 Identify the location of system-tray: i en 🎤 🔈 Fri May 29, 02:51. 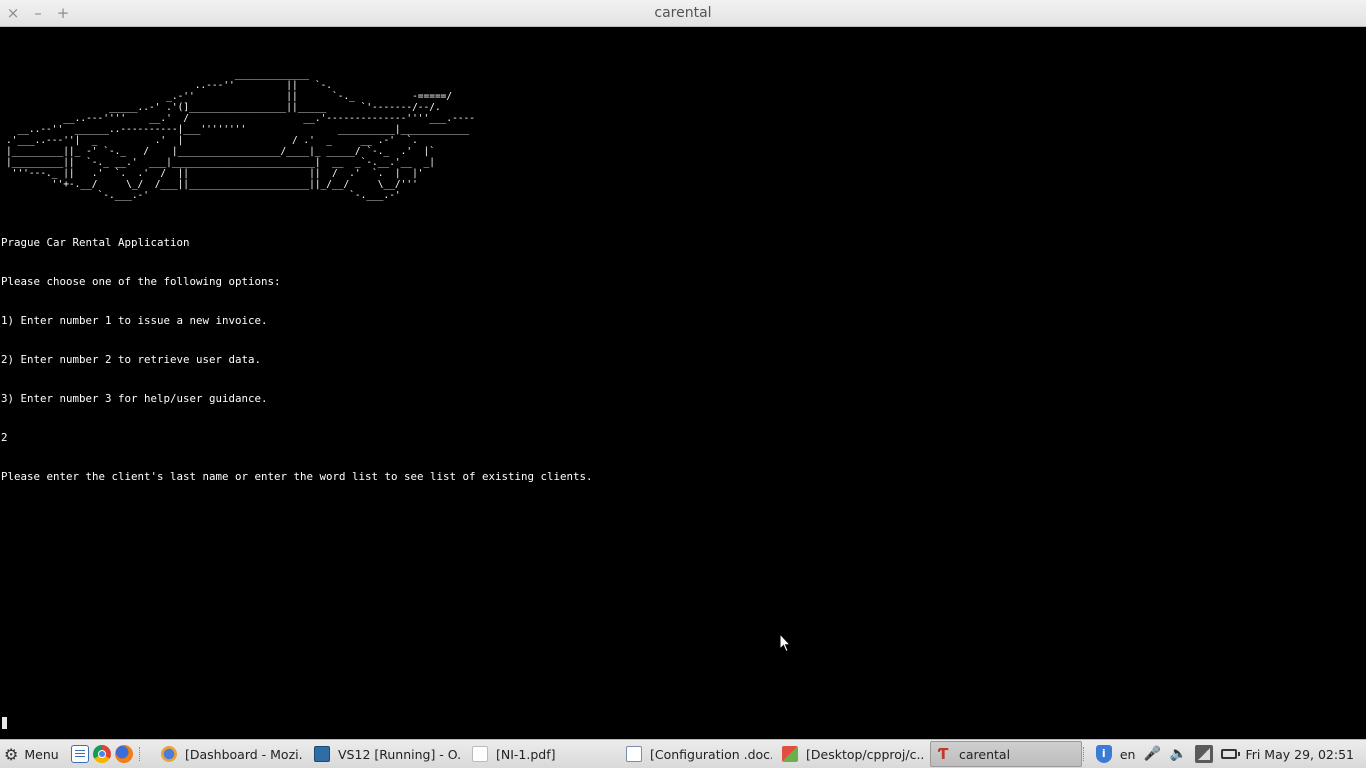
(1223, 754).